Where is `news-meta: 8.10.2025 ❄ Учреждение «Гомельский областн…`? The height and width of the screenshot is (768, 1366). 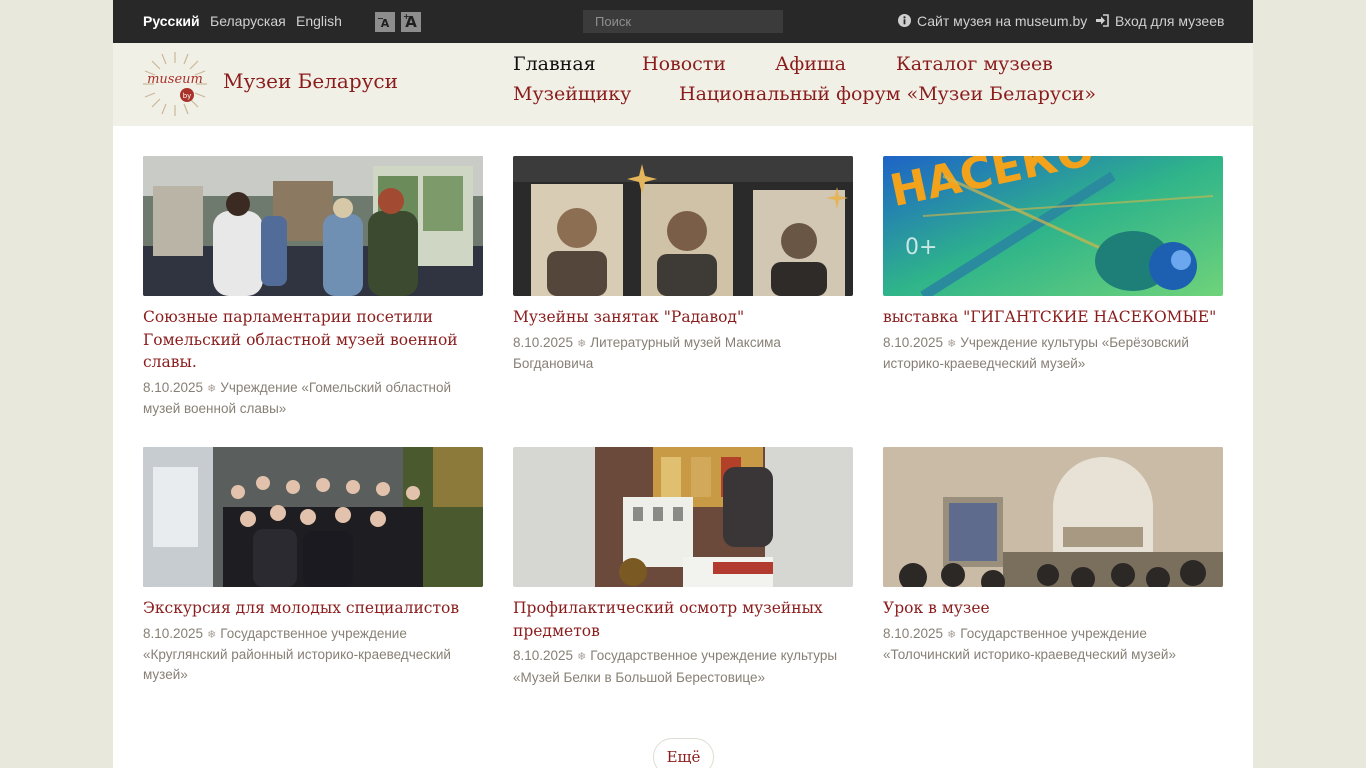
news-meta: 8.10.2025 ❄ Учреждение «Гомельский областн… is located at coordinates (313, 398).